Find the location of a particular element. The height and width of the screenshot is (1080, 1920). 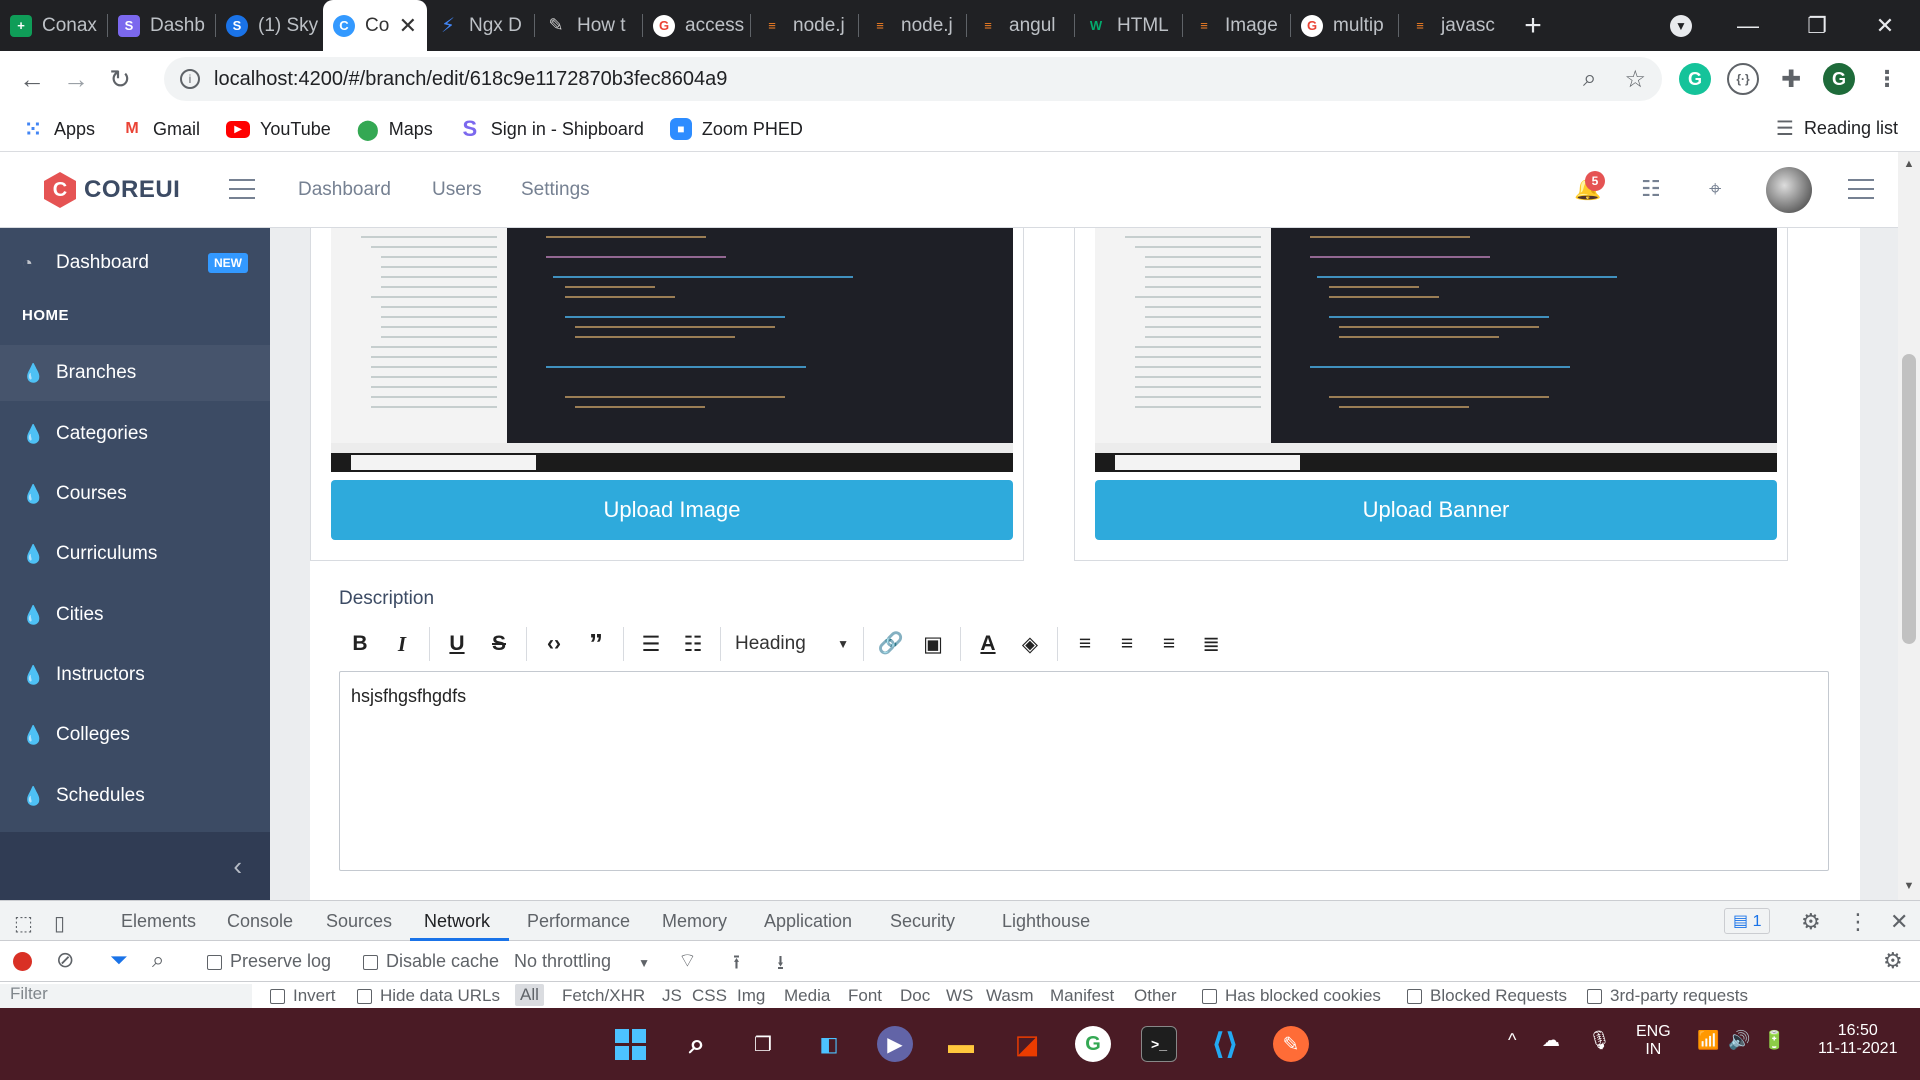

ordered-list-icon: ☰ is located at coordinates (651, 644).